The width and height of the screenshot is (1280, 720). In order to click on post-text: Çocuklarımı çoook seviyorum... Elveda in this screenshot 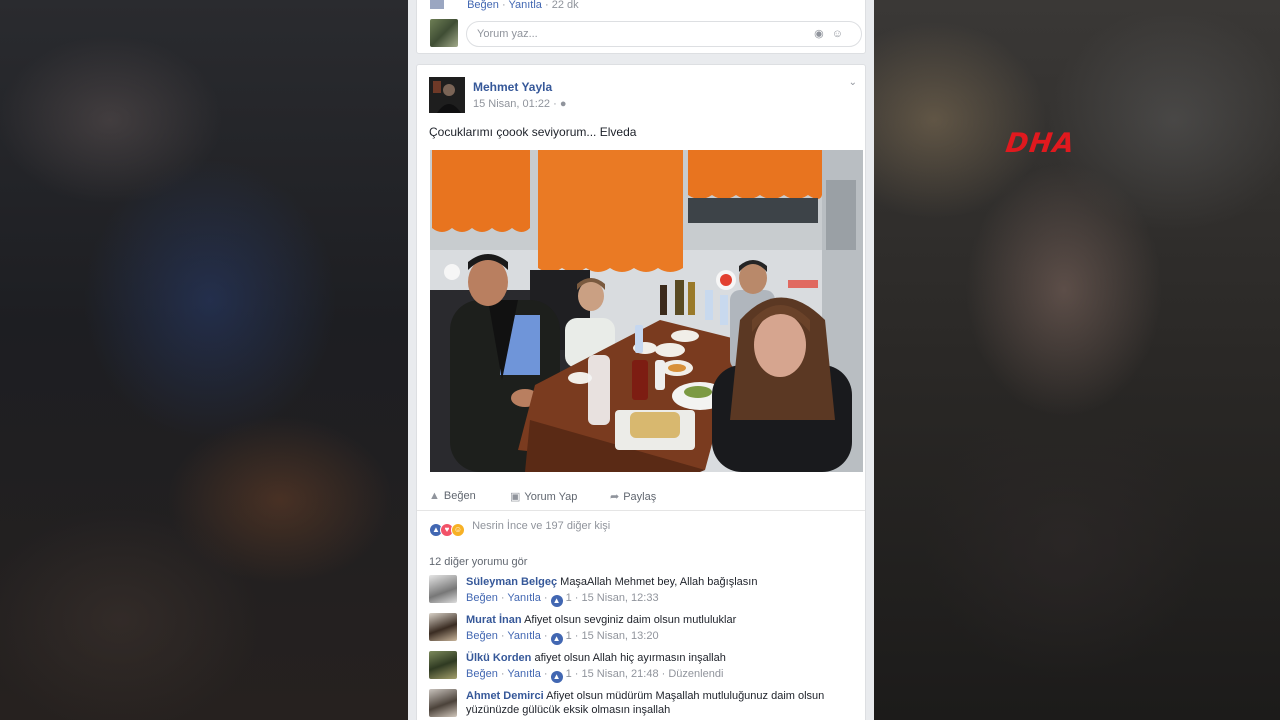, I will do `click(533, 132)`.